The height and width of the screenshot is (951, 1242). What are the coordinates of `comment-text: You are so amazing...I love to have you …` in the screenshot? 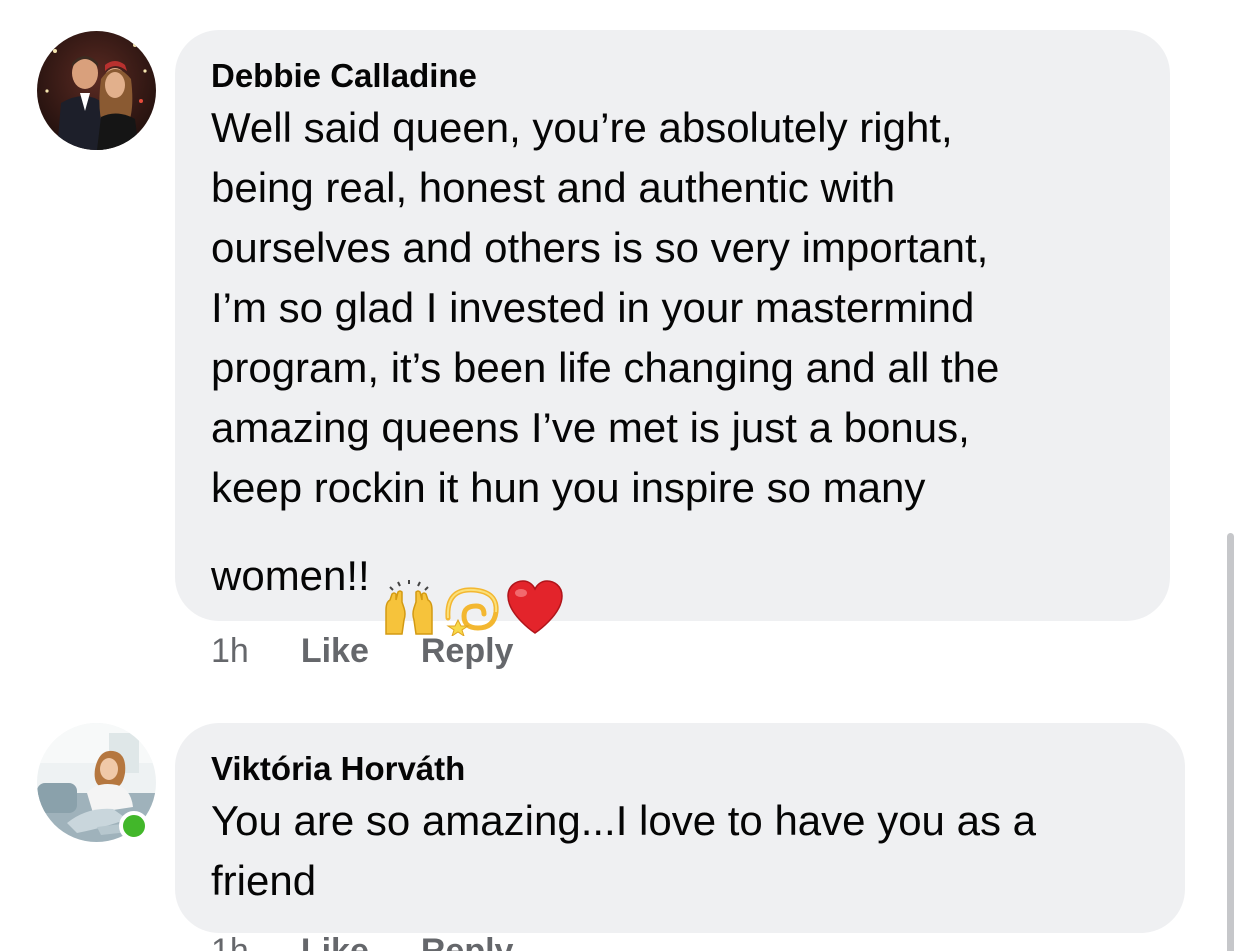 It's located at (623, 850).